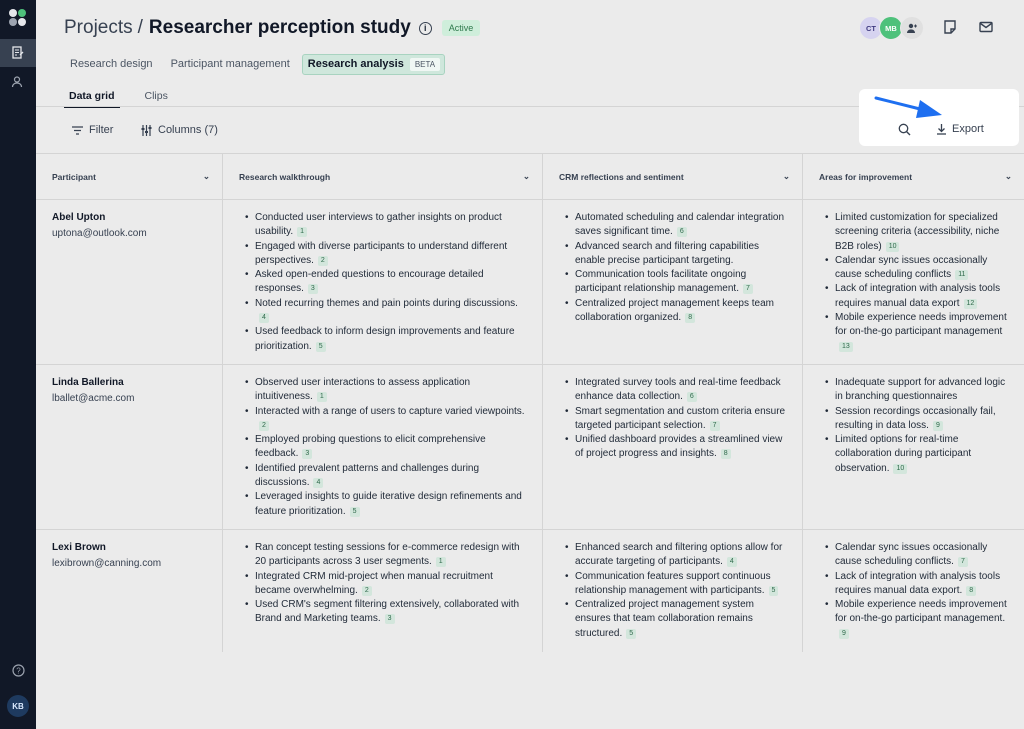 Image resolution: width=1024 pixels, height=729 pixels. I want to click on columns-button: Columns (7), so click(179, 130).